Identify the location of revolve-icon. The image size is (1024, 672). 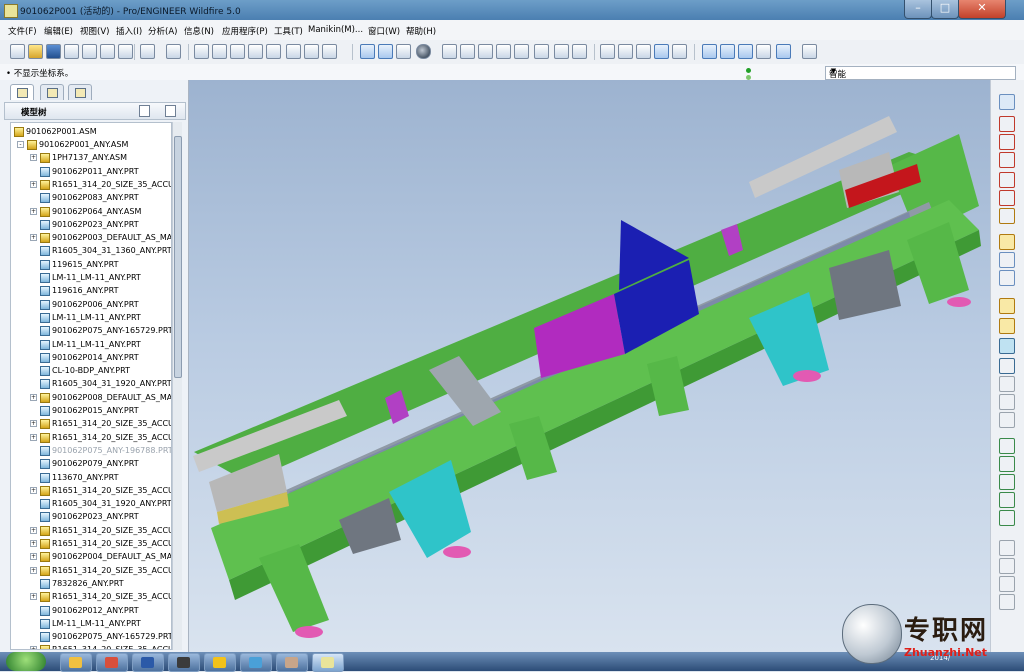
(1007, 326).